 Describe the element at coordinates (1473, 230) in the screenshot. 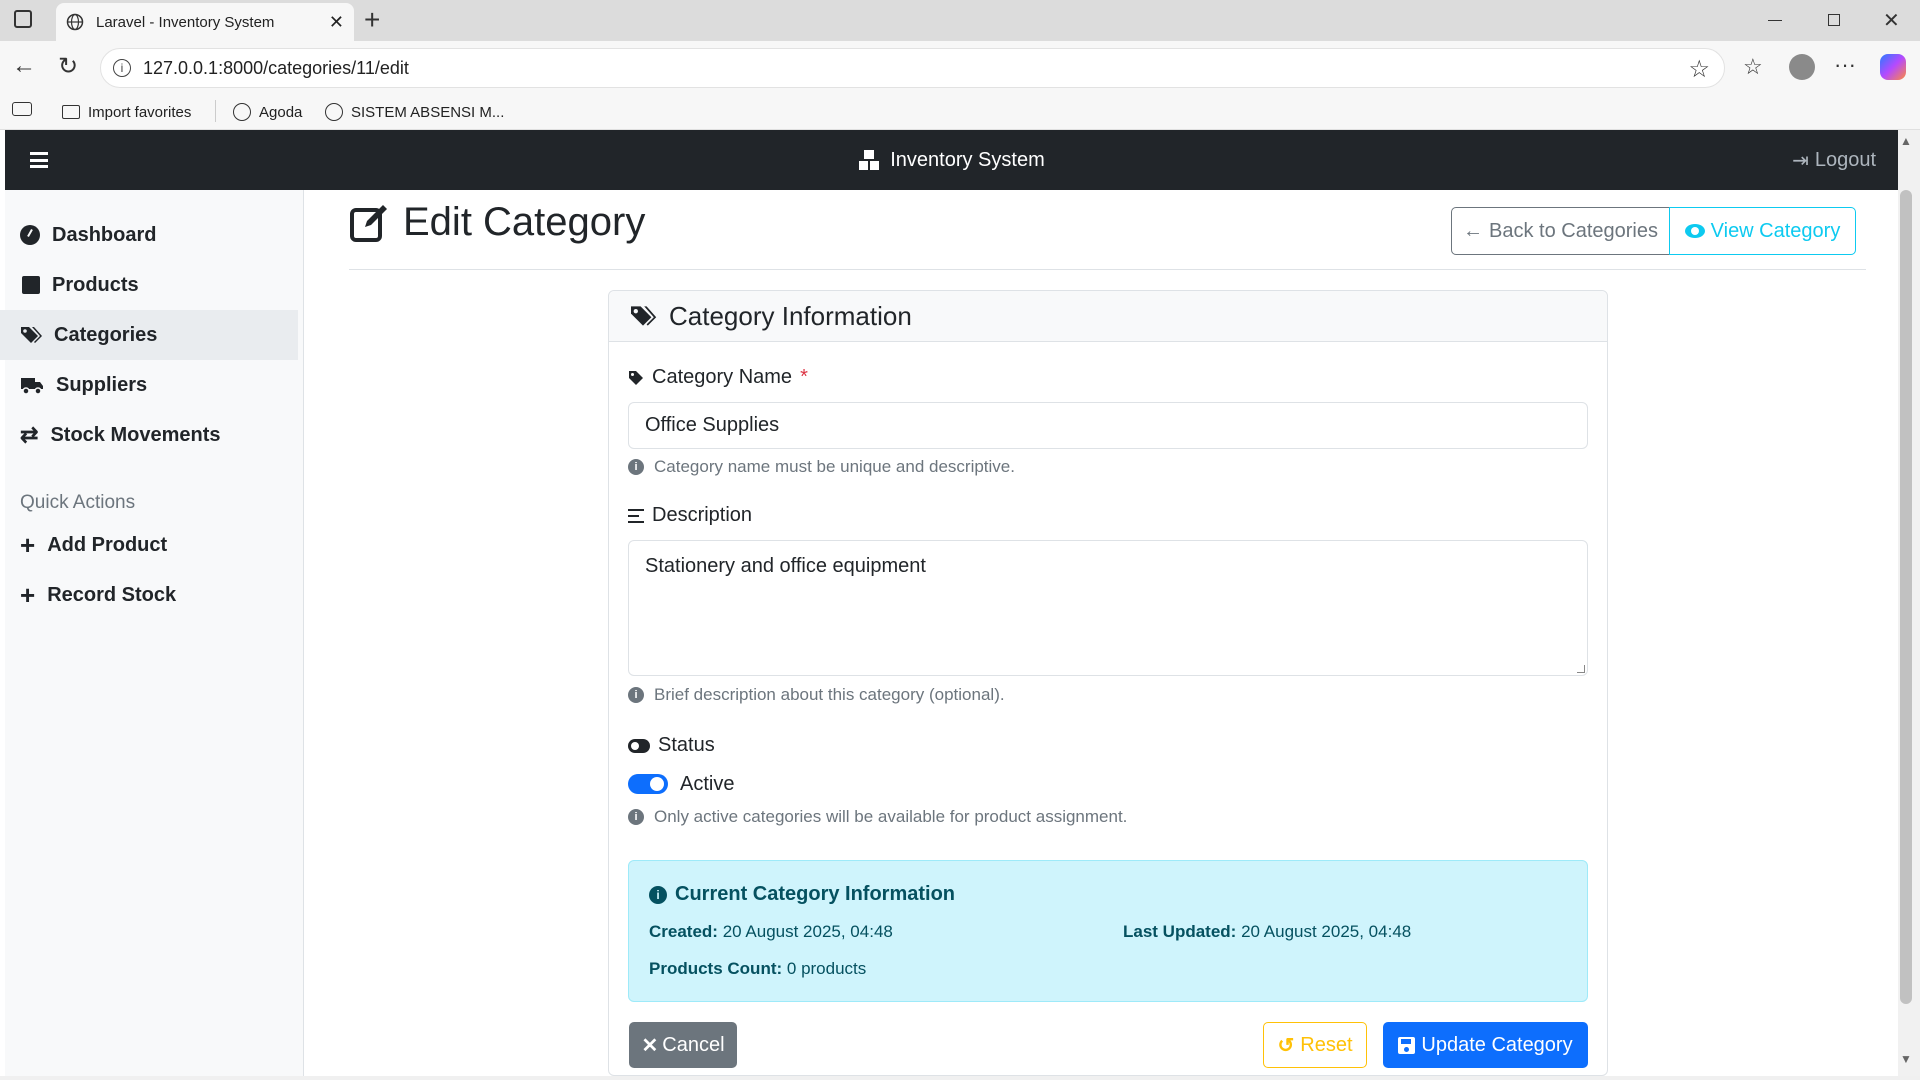

I see `arrow-left-icon: ←` at that location.